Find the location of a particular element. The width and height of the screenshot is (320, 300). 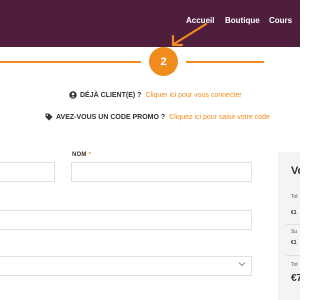

chevron-down-icon is located at coordinates (242, 264).